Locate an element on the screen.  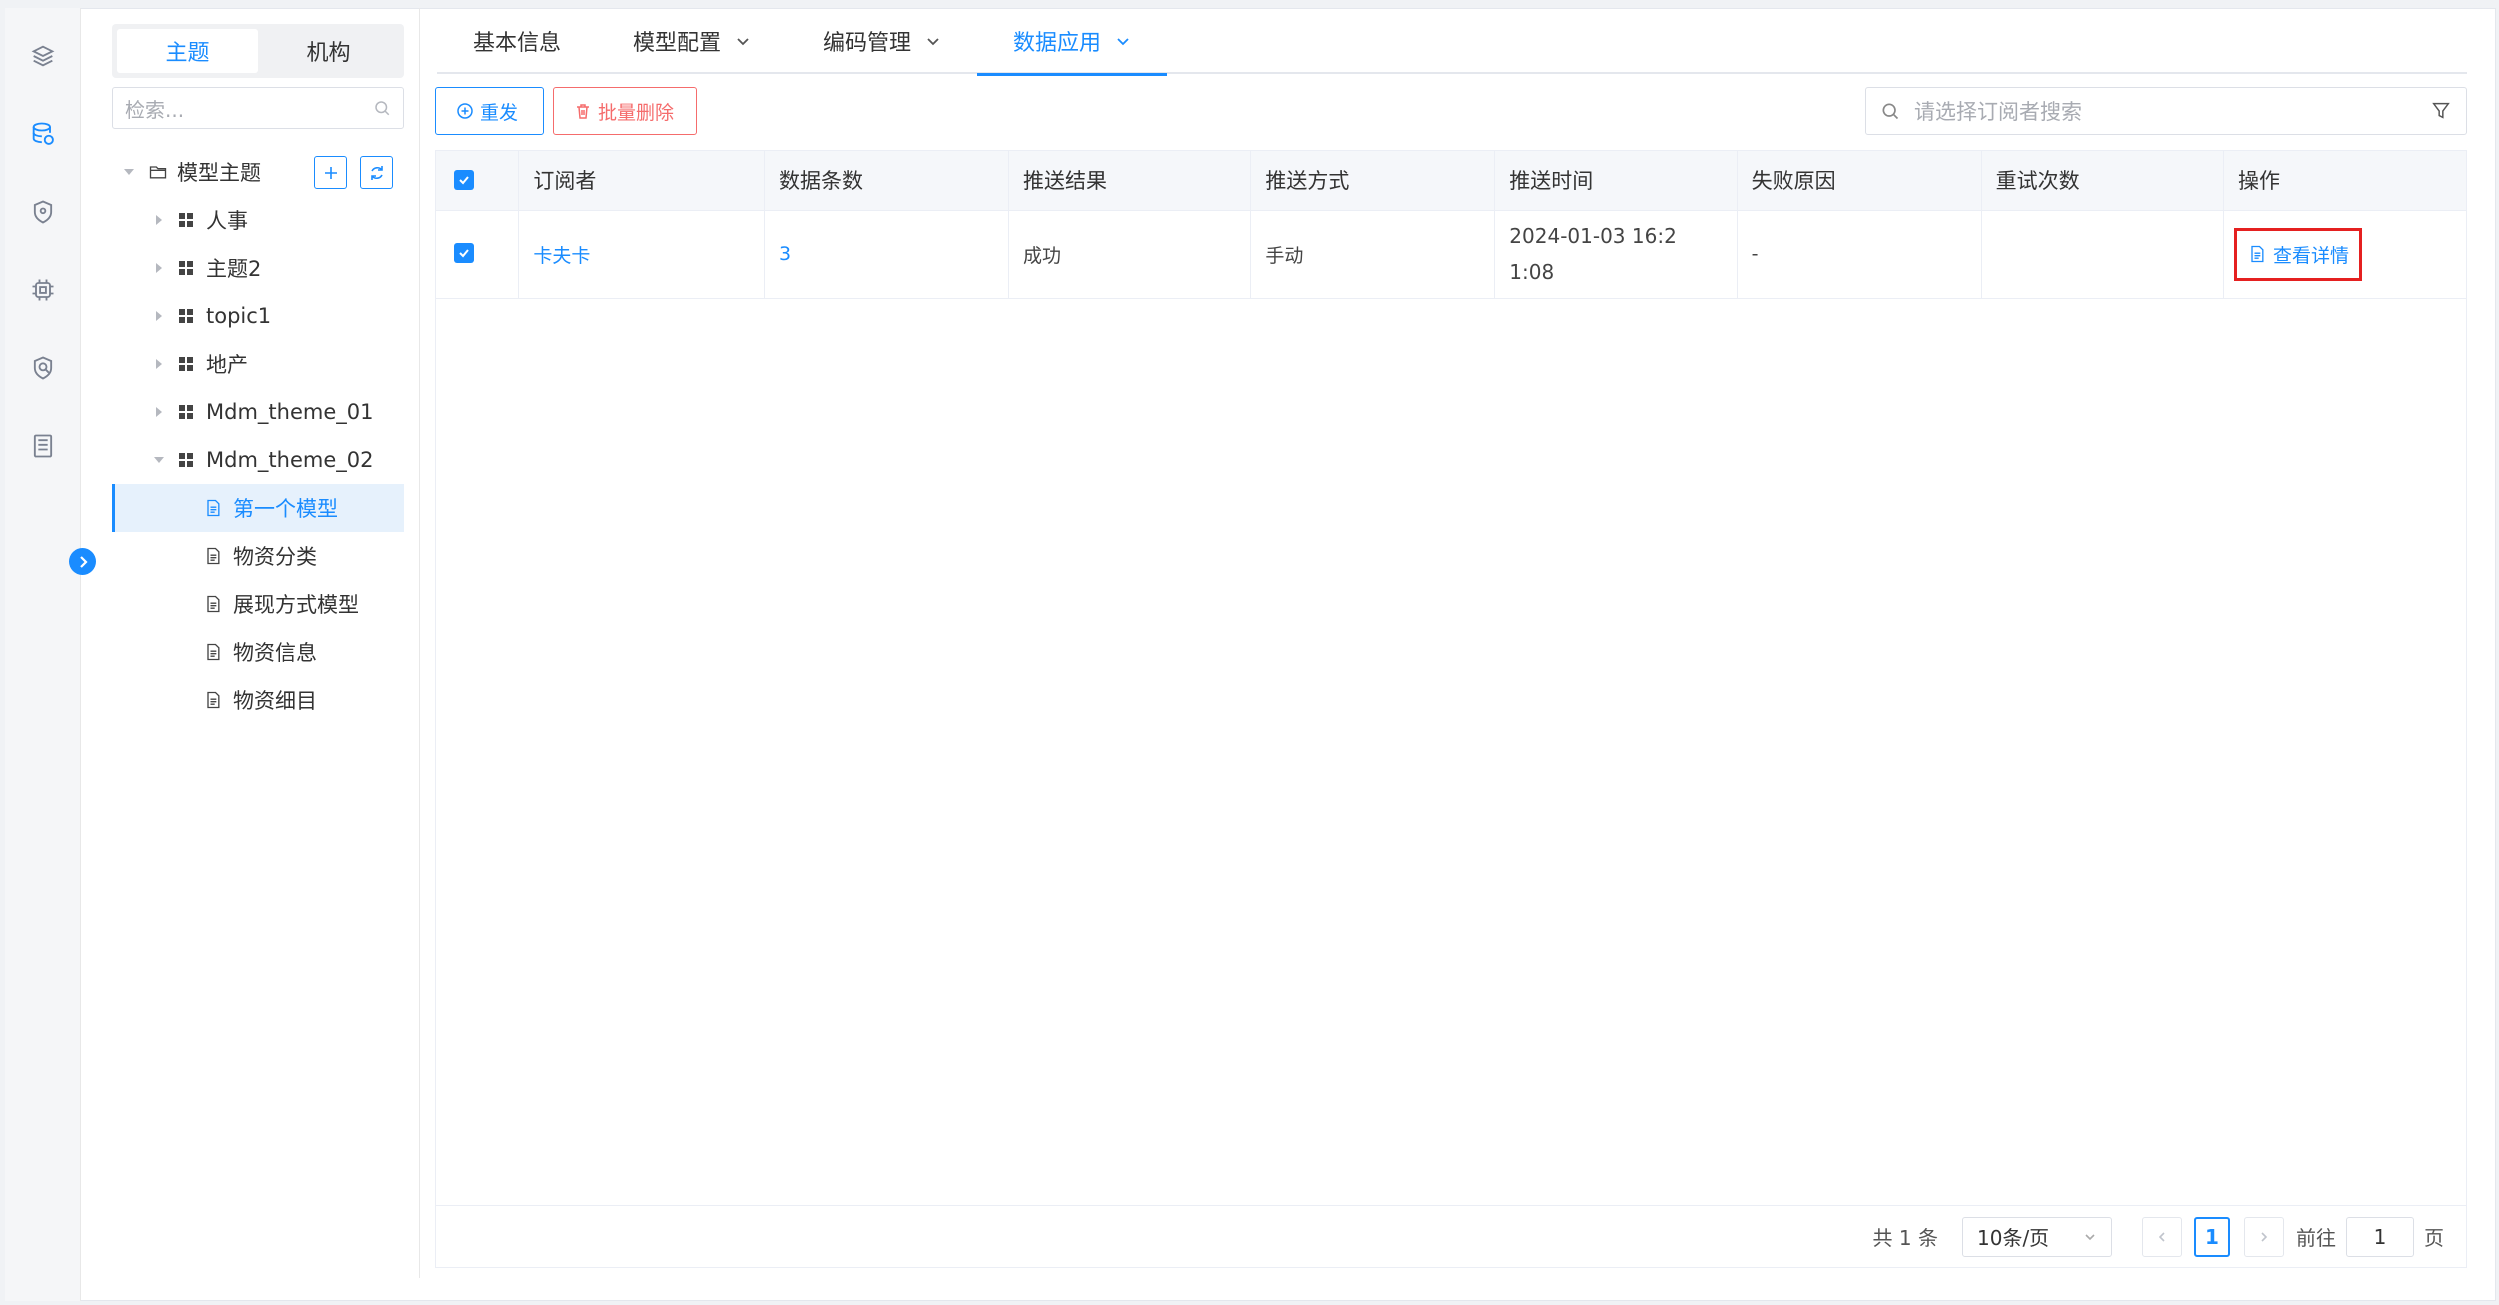
tree-node: topic1 is located at coordinates (258, 316).